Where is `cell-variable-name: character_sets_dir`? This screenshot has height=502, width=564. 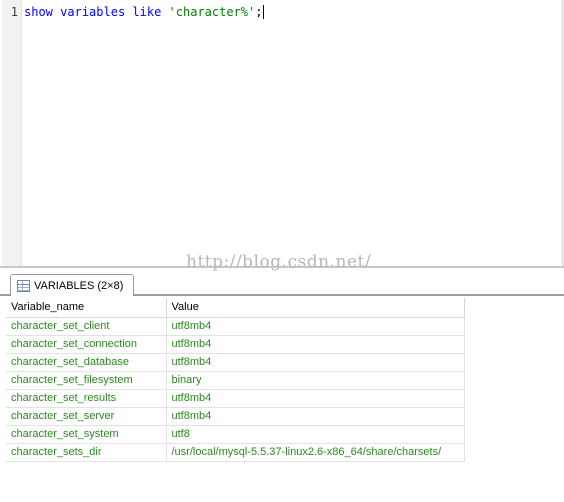
cell-variable-name: character_sets_dir is located at coordinates (86, 452).